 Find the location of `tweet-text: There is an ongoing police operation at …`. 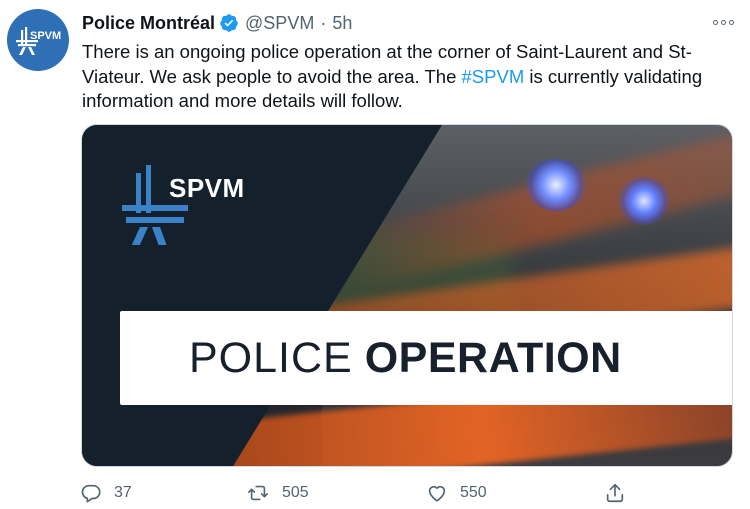

tweet-text: There is an ongoing police operation at … is located at coordinates (413, 77).